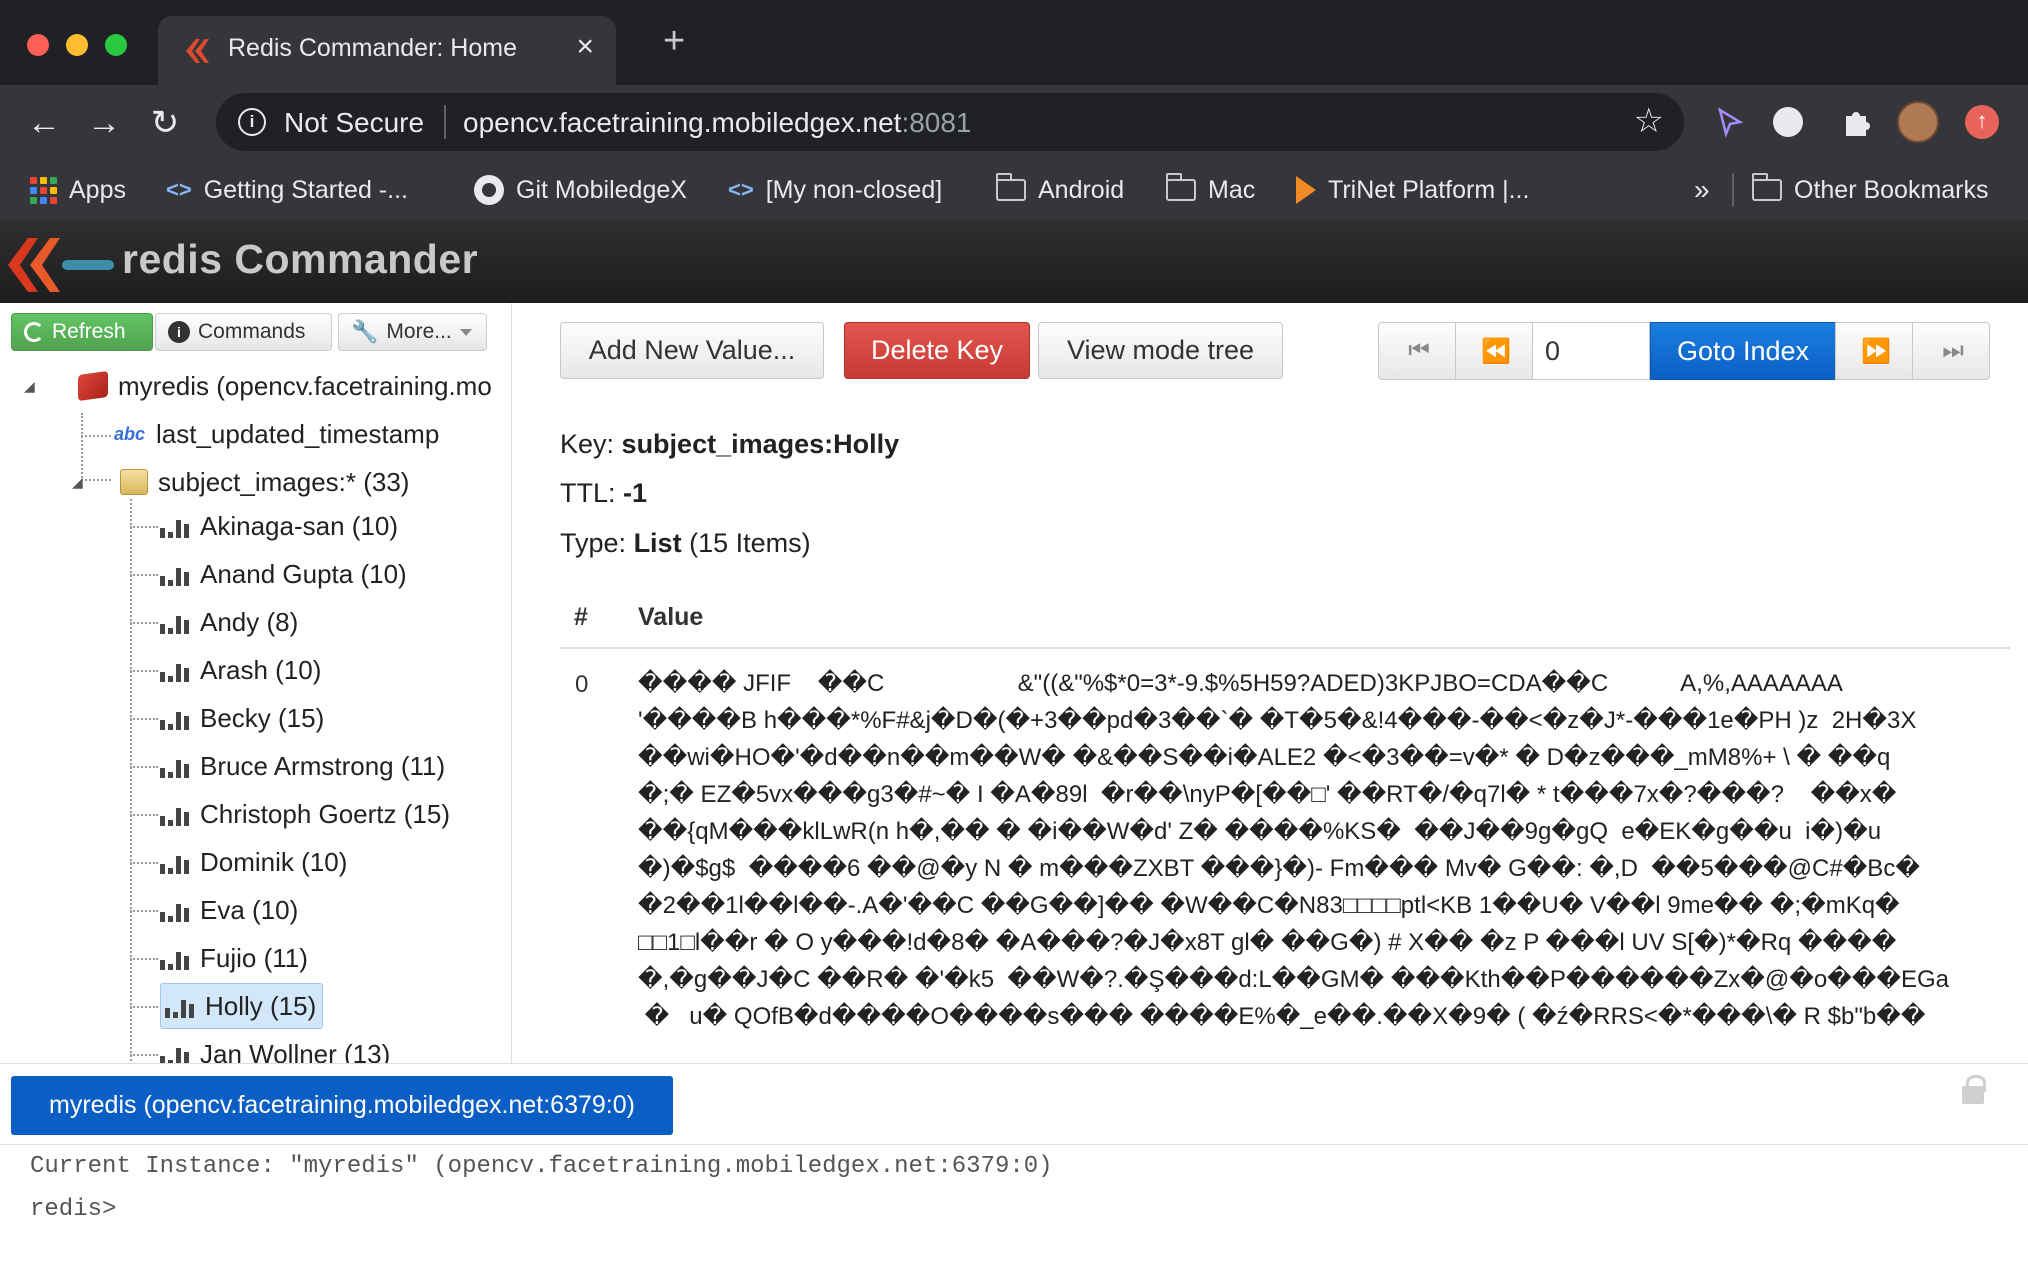 Image resolution: width=2028 pixels, height=1262 pixels. What do you see at coordinates (284, 481) in the screenshot?
I see `tree-node-label: subject_images:* (33)` at bounding box center [284, 481].